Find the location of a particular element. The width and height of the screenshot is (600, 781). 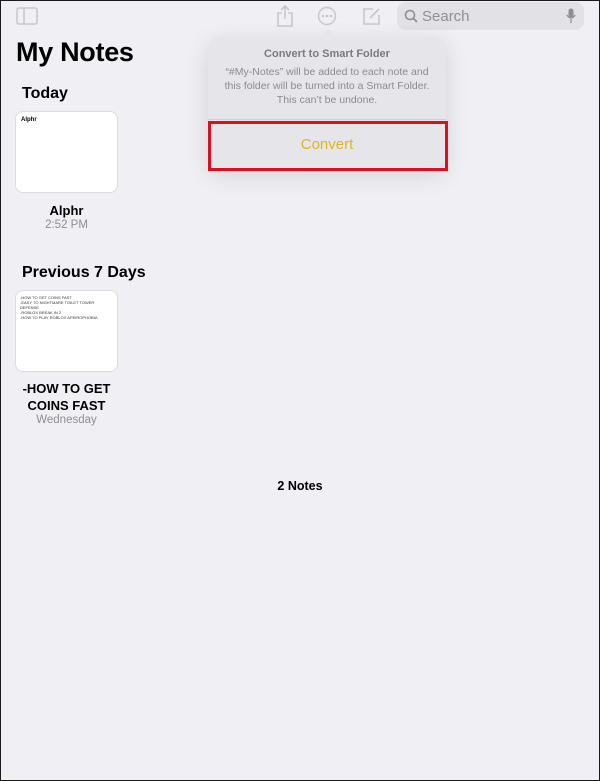

section-title-today: Today is located at coordinates (45, 93).